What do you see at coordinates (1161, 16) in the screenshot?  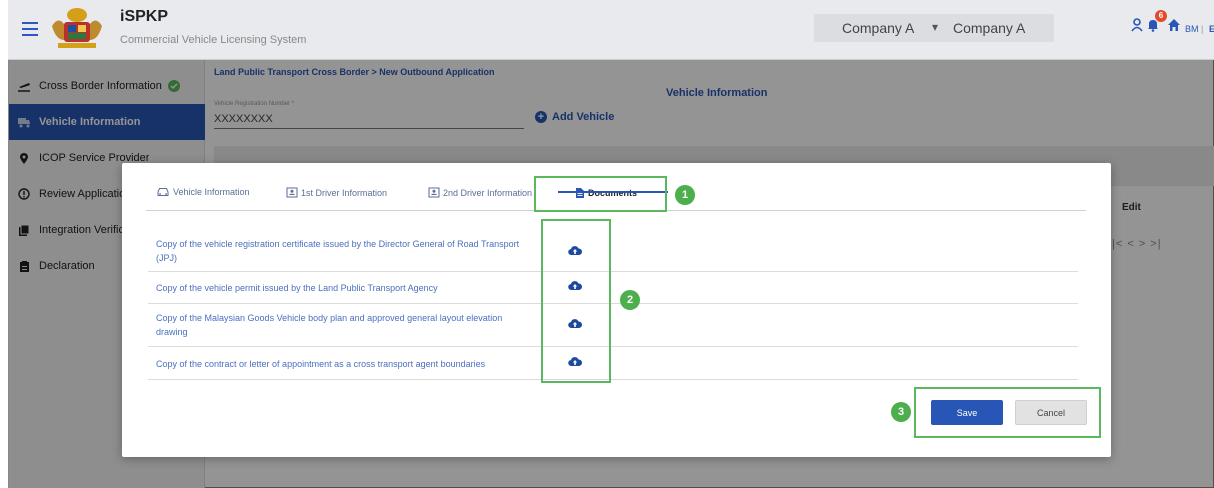 I see `notification-badge: 6` at bounding box center [1161, 16].